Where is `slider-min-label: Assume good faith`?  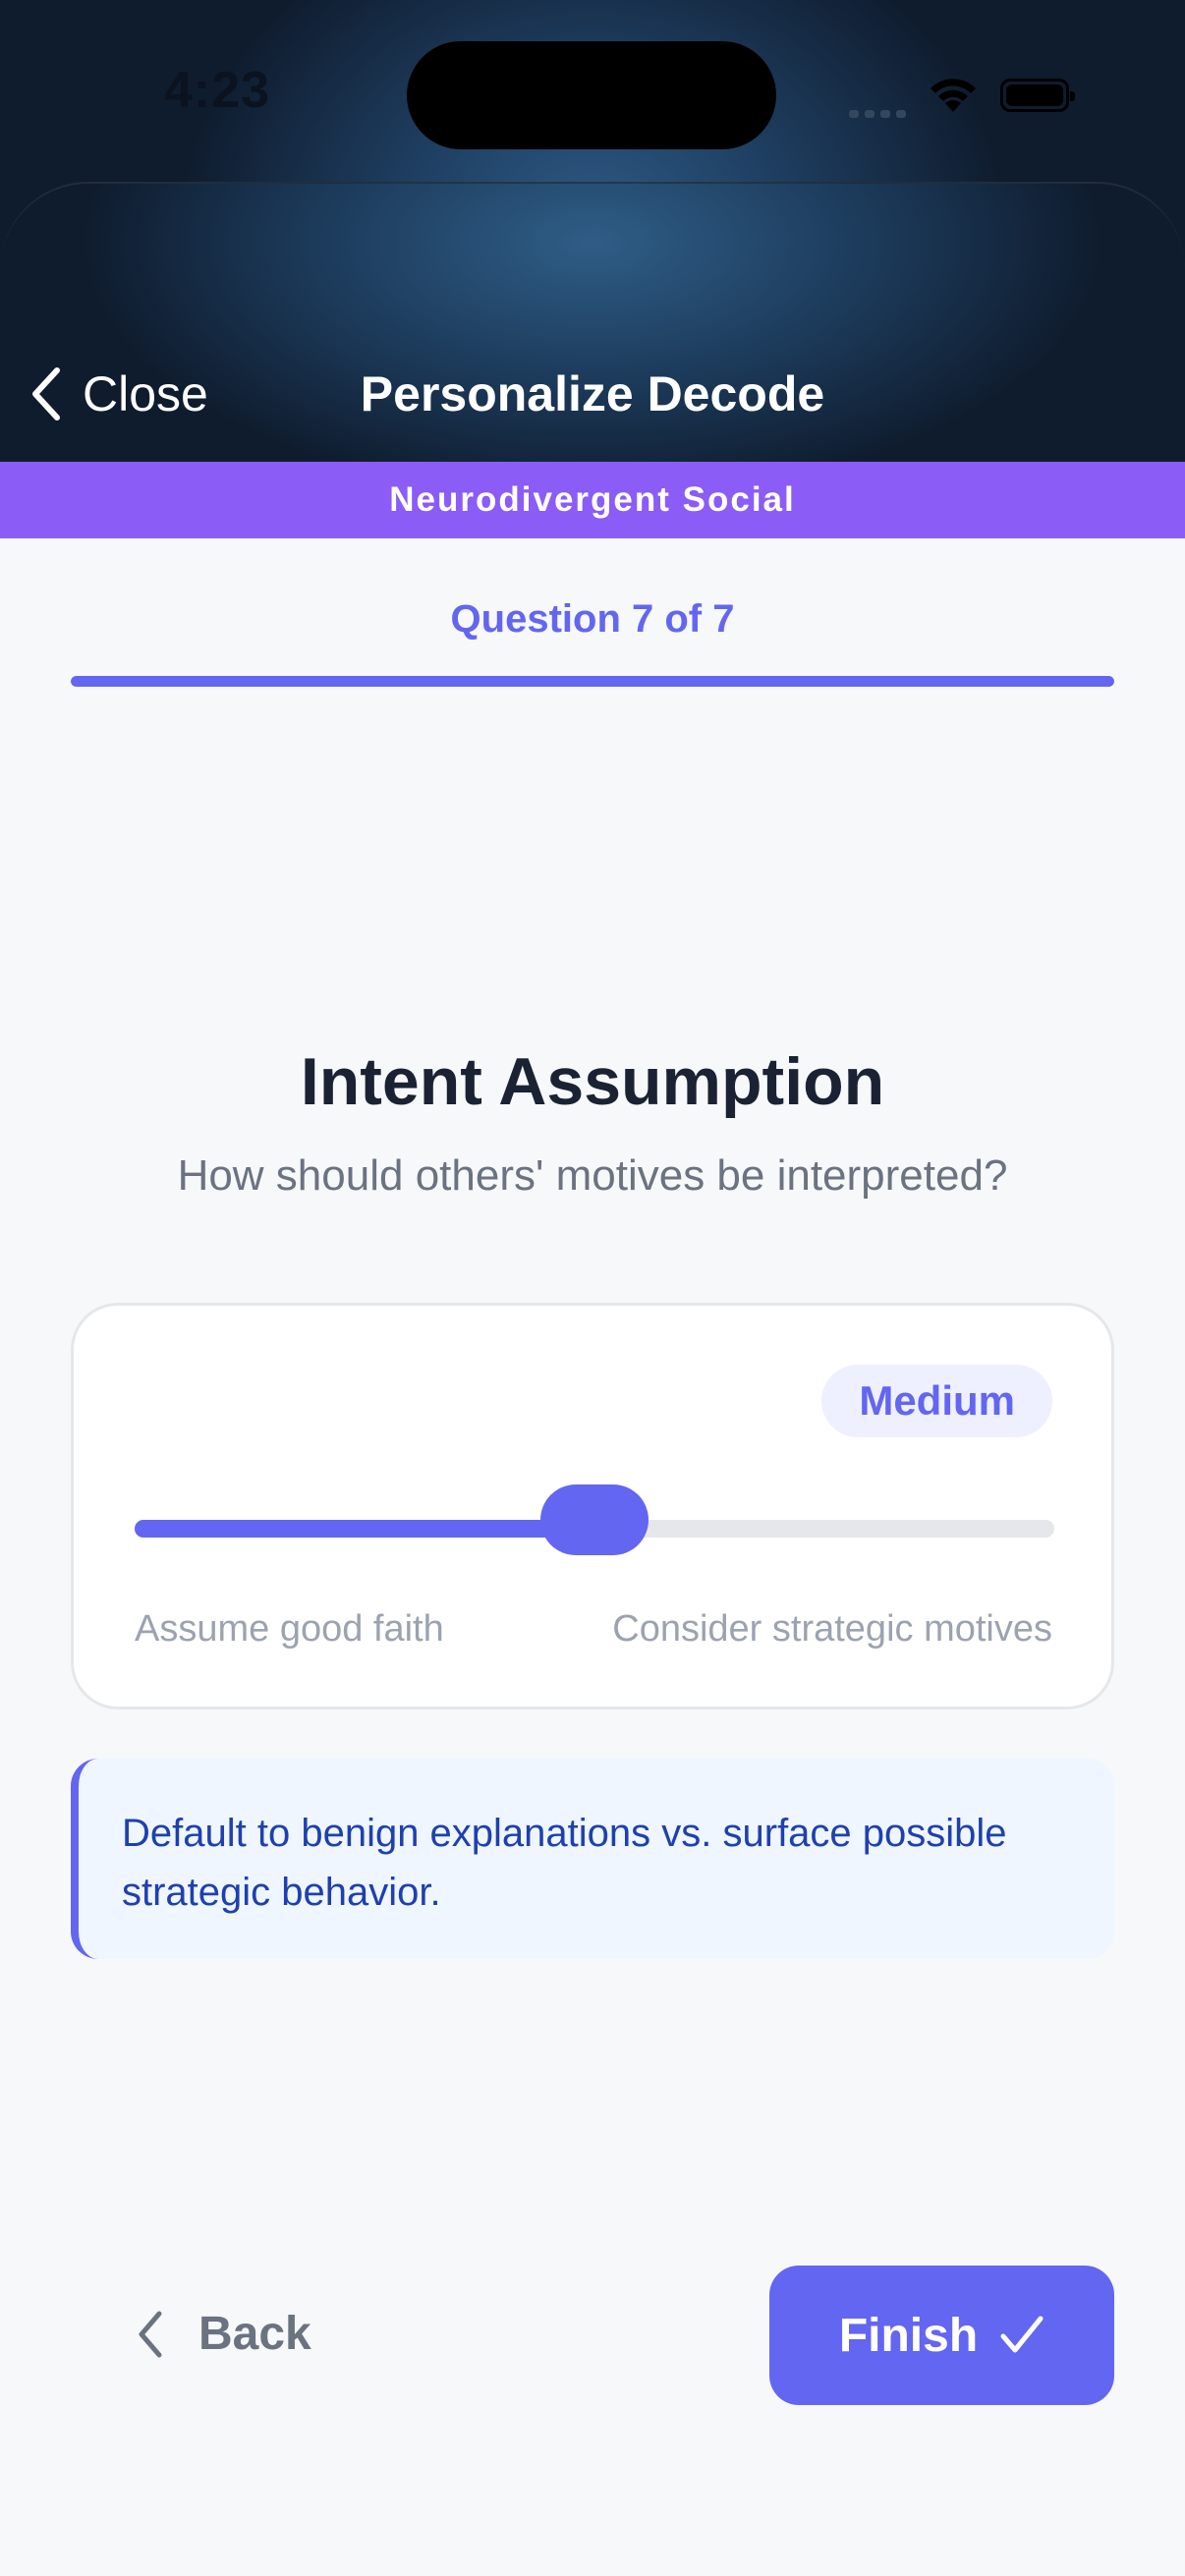
slider-min-label: Assume good faith is located at coordinates (289, 1629).